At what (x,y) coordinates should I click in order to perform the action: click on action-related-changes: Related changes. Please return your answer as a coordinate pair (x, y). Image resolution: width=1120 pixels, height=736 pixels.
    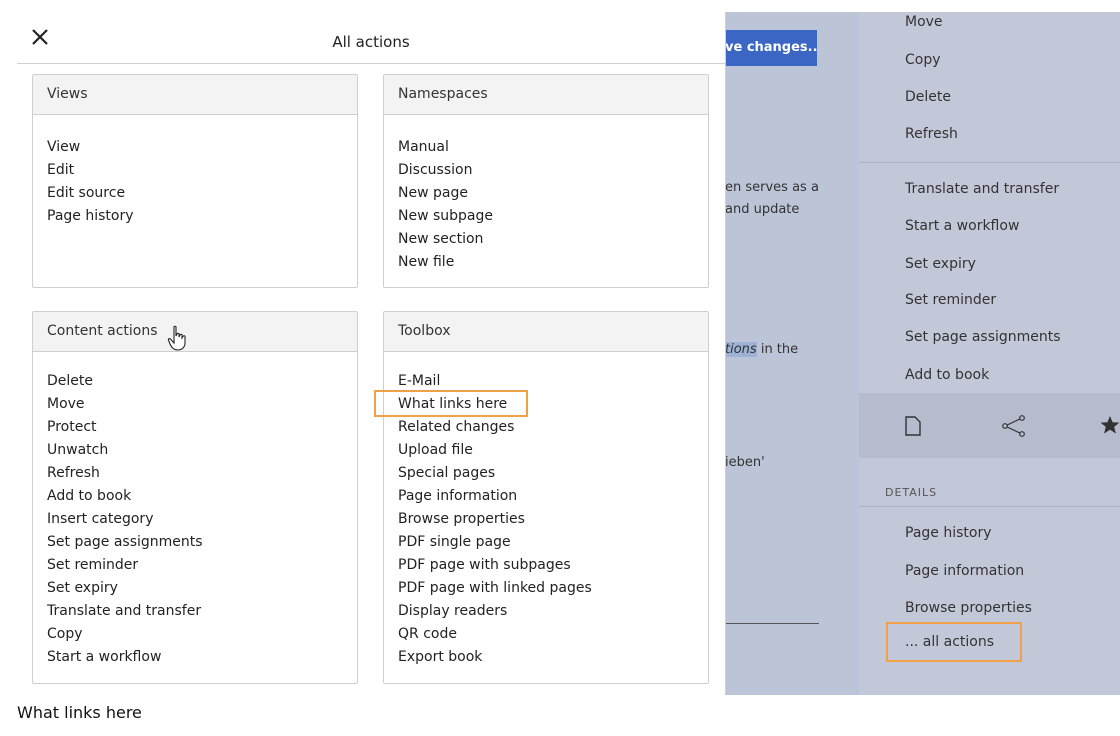
    Looking at the image, I should click on (495, 427).